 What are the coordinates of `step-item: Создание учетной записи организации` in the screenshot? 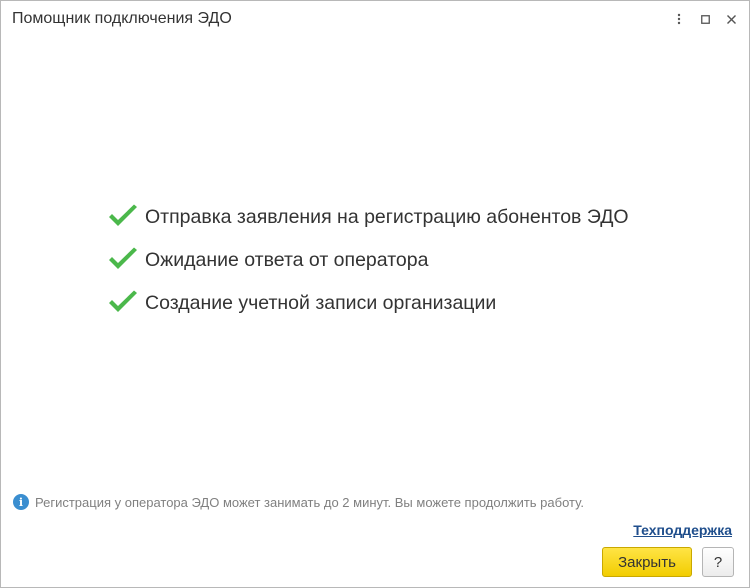 It's located at (368, 303).